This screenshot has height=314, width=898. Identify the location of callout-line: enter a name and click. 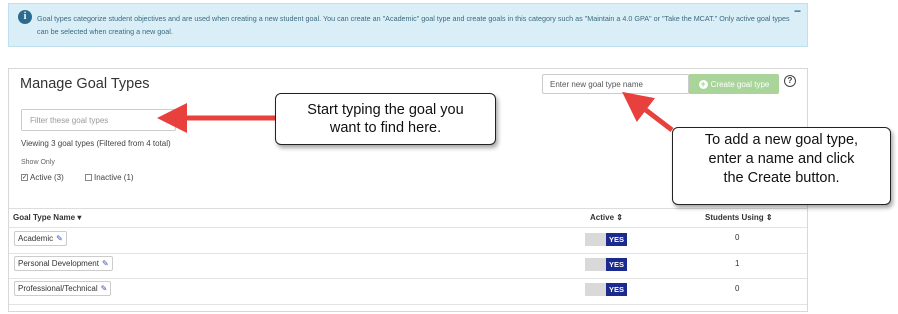
(781, 159).